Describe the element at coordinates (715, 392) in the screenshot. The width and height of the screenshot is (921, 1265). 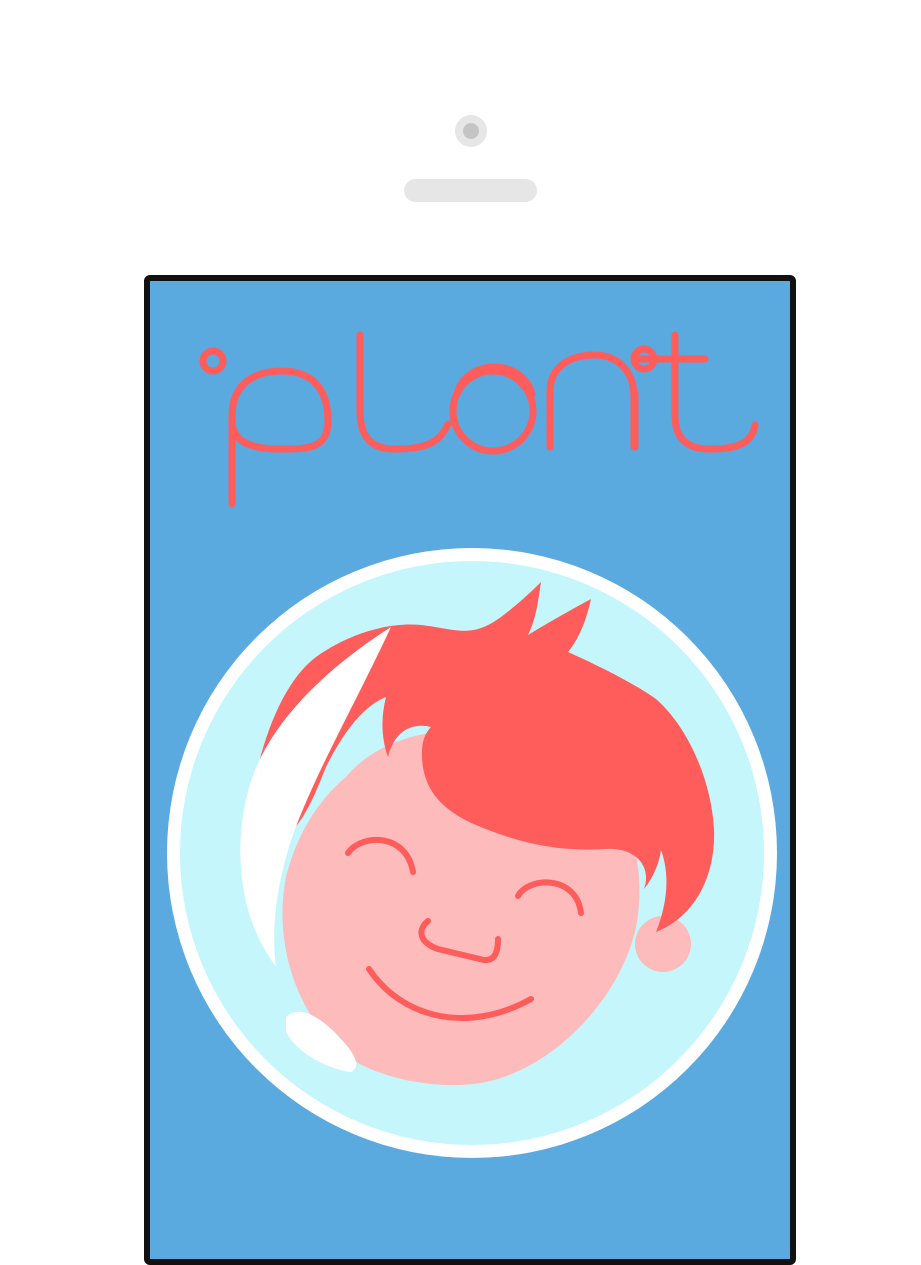
I see `logo-letter-t` at that location.